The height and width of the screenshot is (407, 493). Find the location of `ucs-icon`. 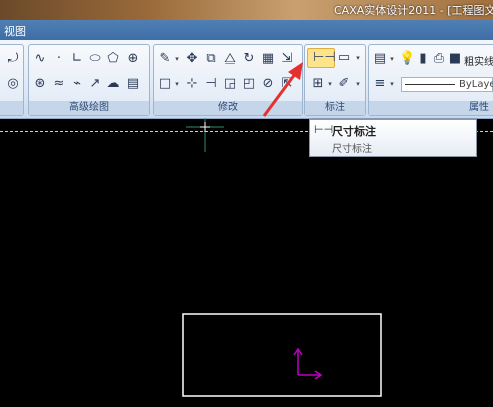

ucs-icon is located at coordinates (308, 363).